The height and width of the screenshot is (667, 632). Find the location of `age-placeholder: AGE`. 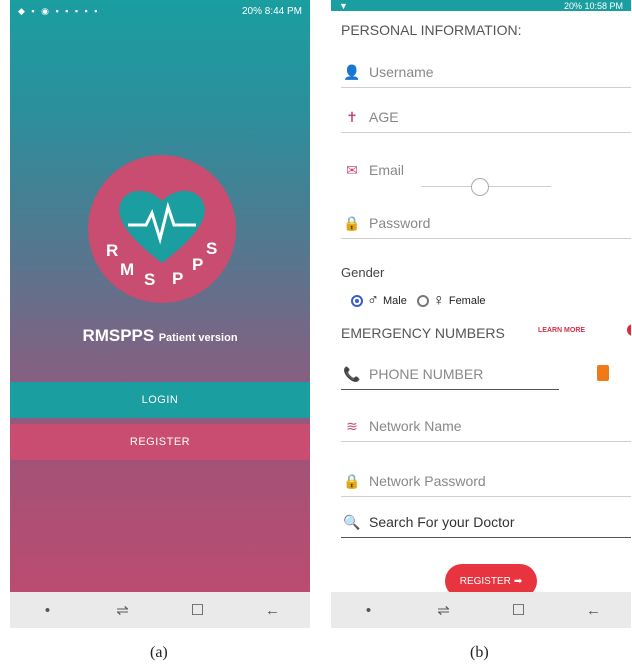

age-placeholder: AGE is located at coordinates (384, 117).